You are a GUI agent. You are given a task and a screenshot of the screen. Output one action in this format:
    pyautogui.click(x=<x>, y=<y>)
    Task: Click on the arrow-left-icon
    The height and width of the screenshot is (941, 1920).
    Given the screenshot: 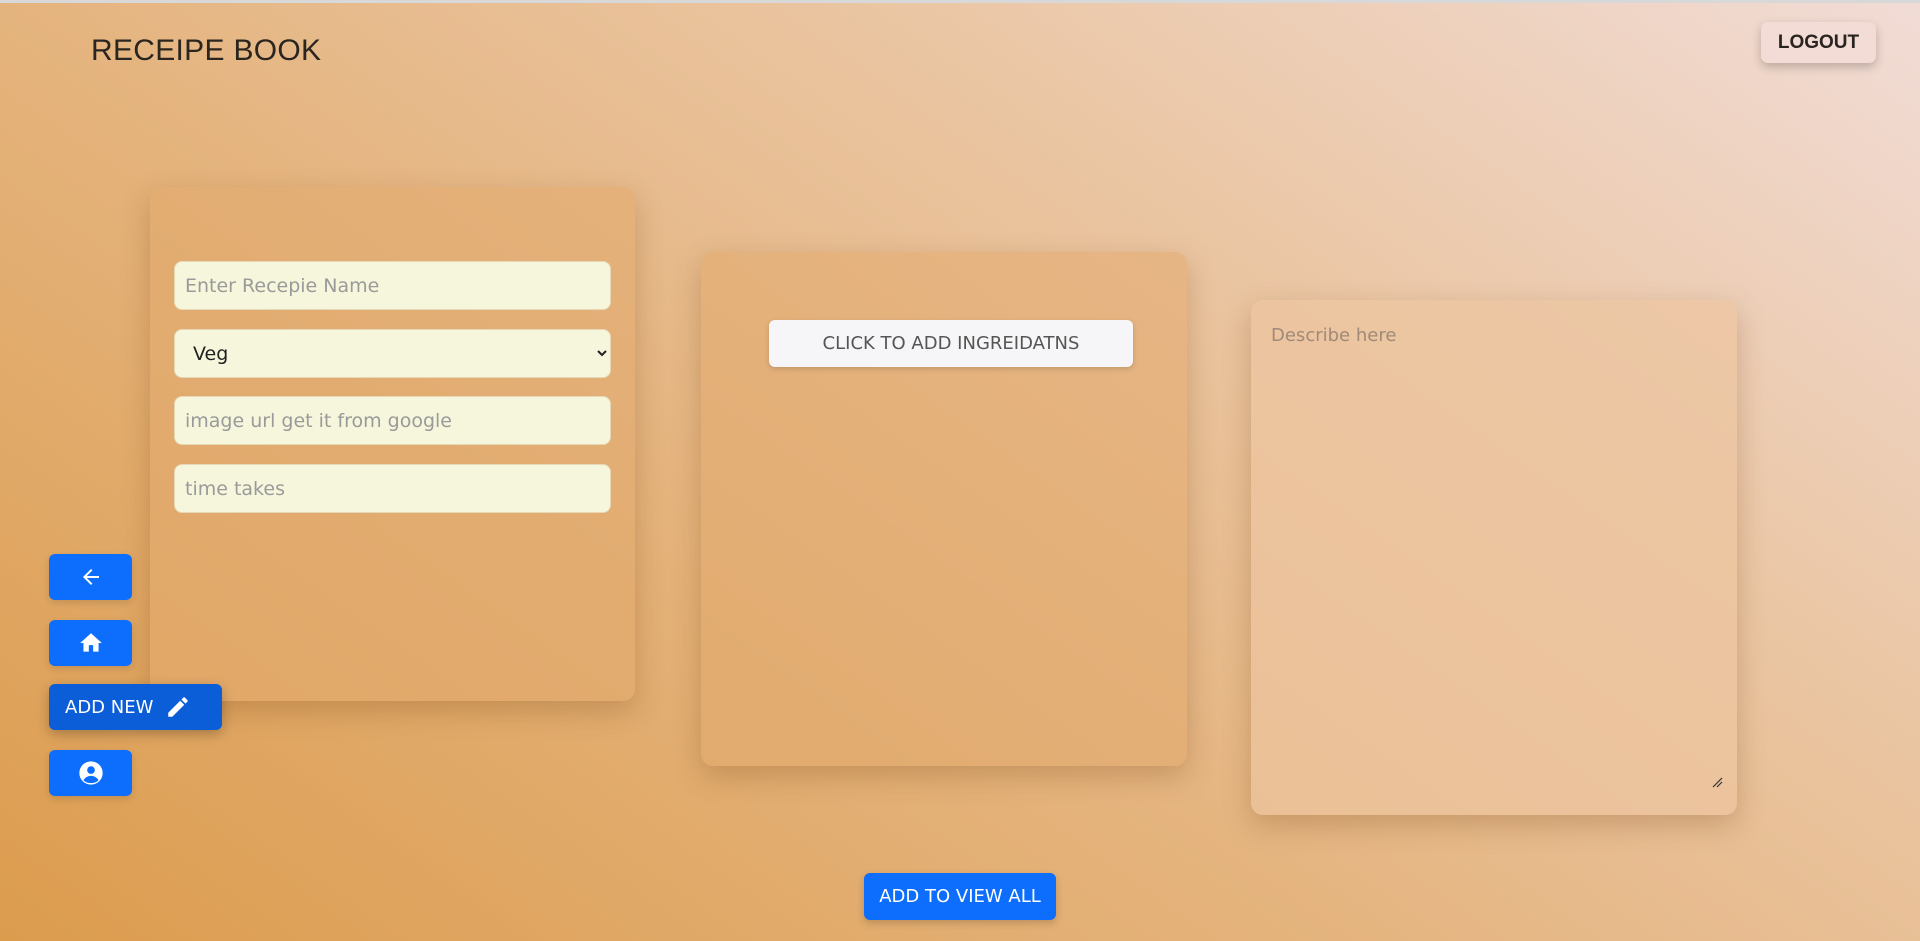 What is the action you would take?
    pyautogui.click(x=91, y=577)
    